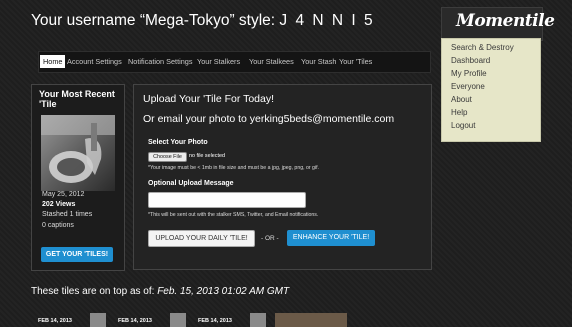 The width and height of the screenshot is (572, 327). I want to click on upload-button: UPLOAD YOUR DAILY 'TILE!, so click(201, 238).